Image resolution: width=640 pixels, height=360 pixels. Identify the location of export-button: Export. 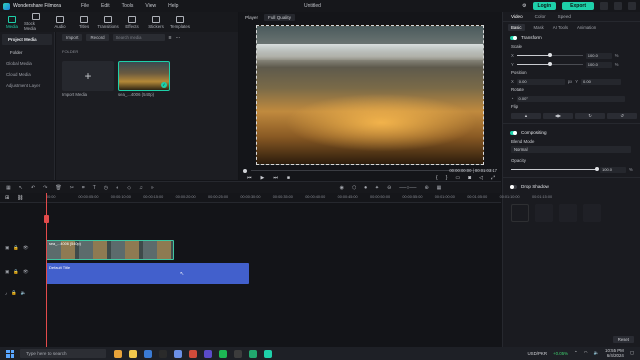
(578, 6).